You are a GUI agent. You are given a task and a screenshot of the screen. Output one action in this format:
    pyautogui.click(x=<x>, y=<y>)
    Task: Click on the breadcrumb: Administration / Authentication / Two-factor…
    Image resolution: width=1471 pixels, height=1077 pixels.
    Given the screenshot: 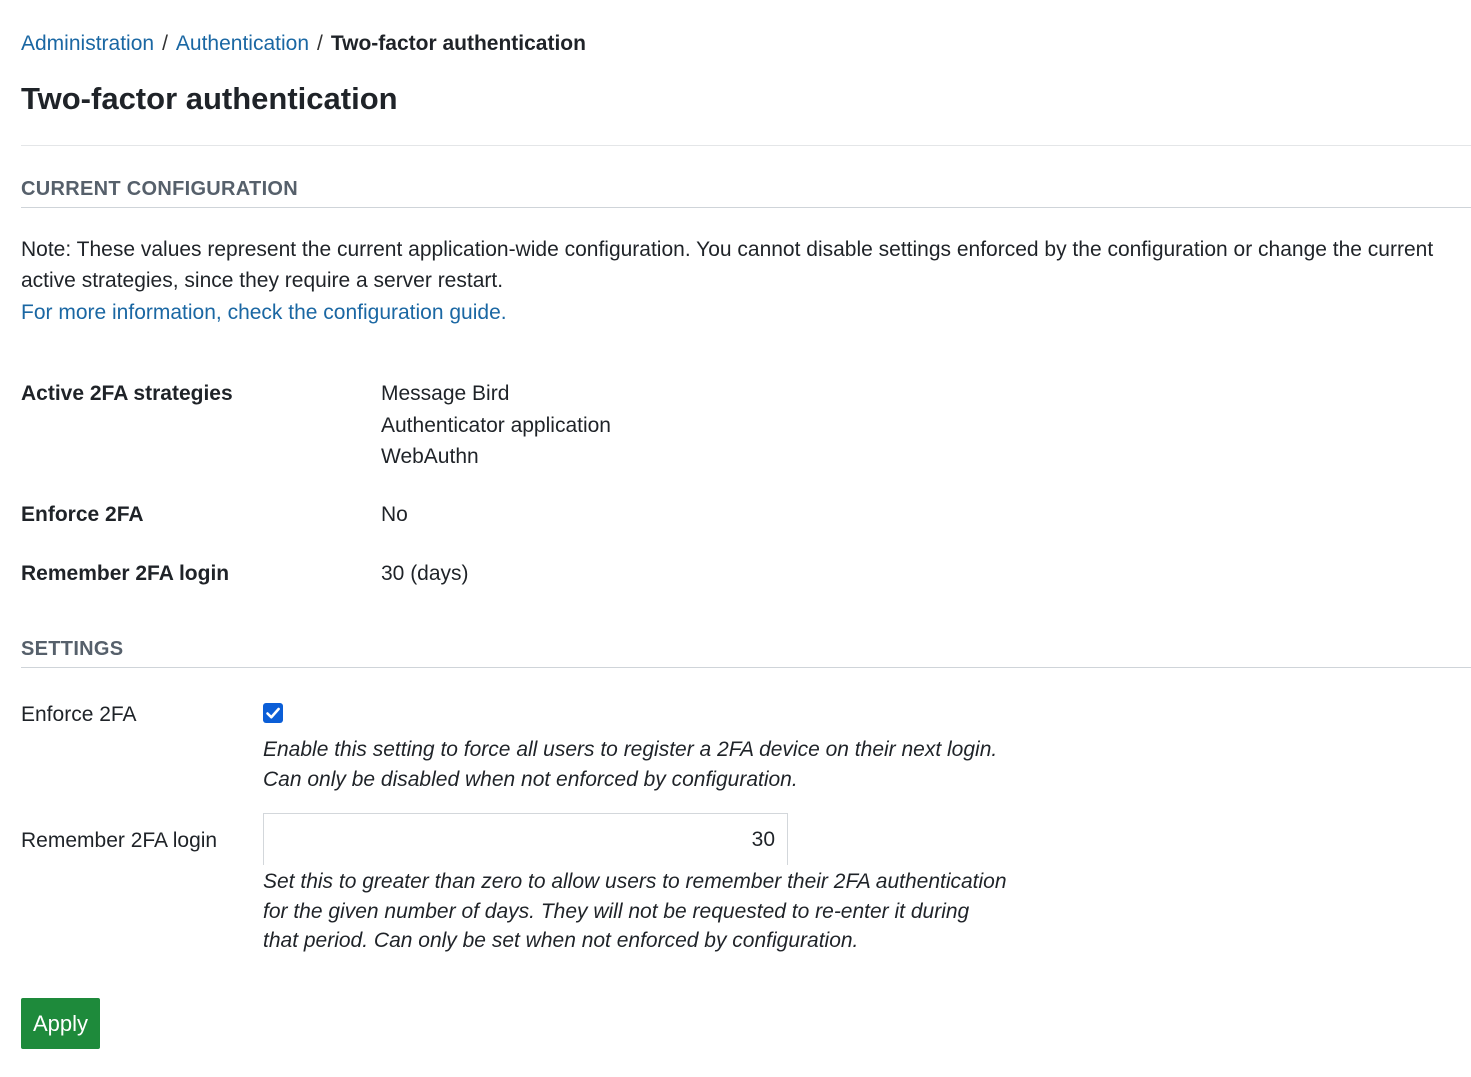 What is the action you would take?
    pyautogui.click(x=303, y=44)
    